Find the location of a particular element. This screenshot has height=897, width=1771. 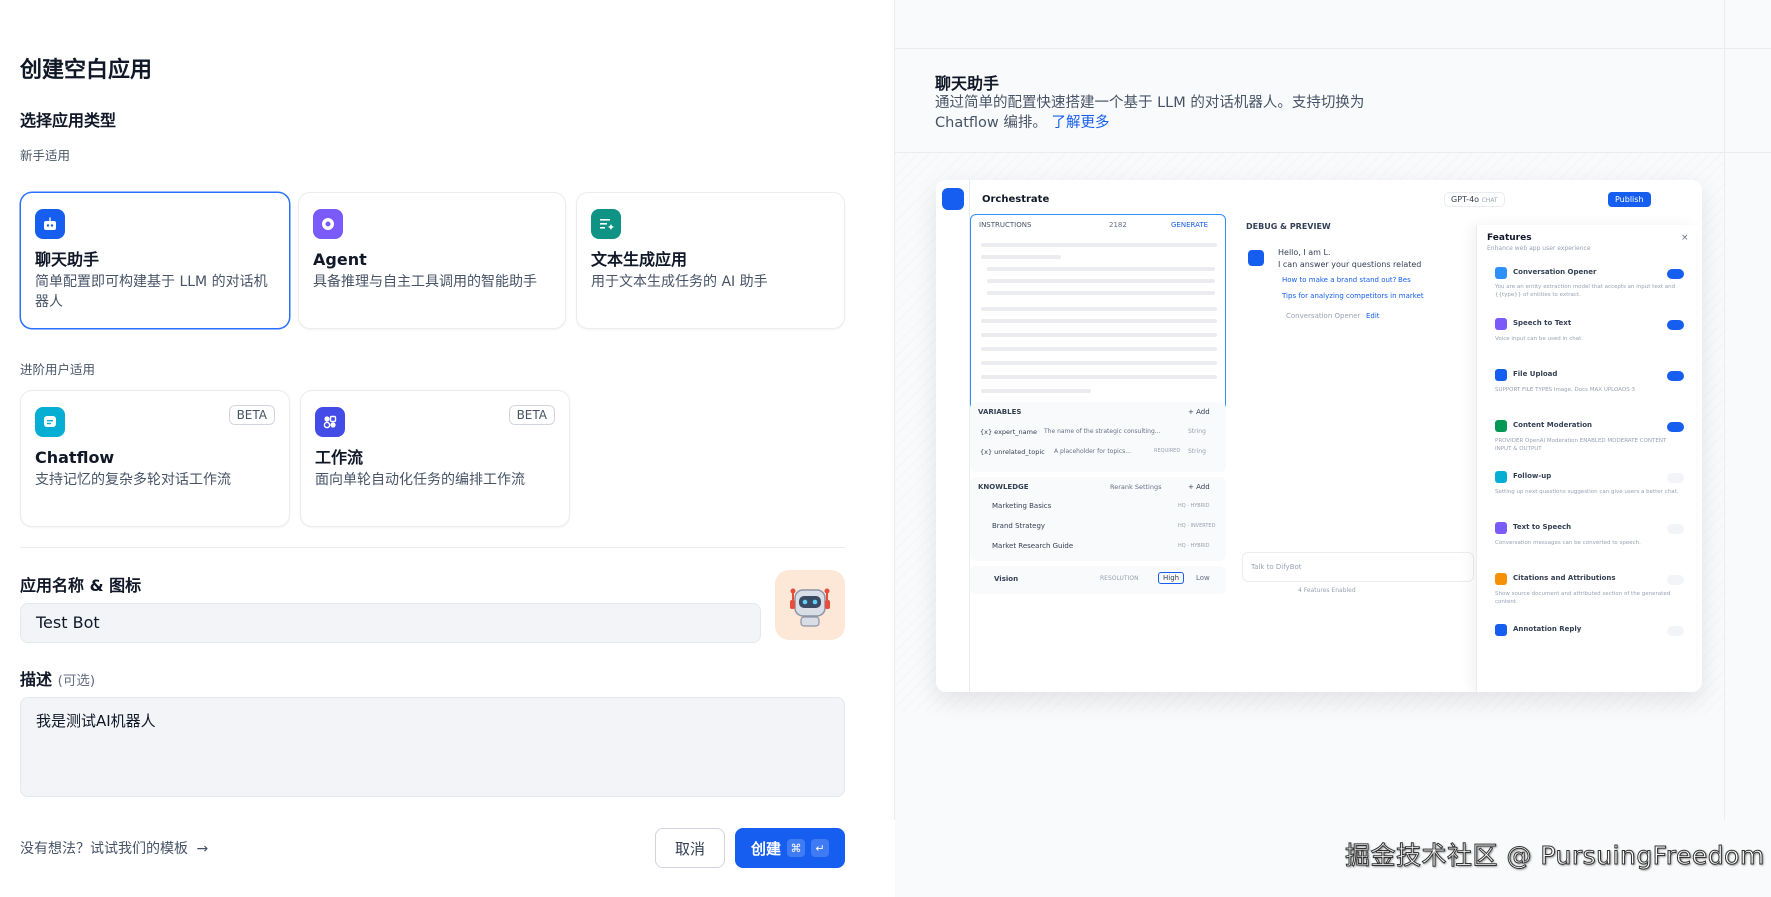

preview-nav is located at coordinates (953, 436).